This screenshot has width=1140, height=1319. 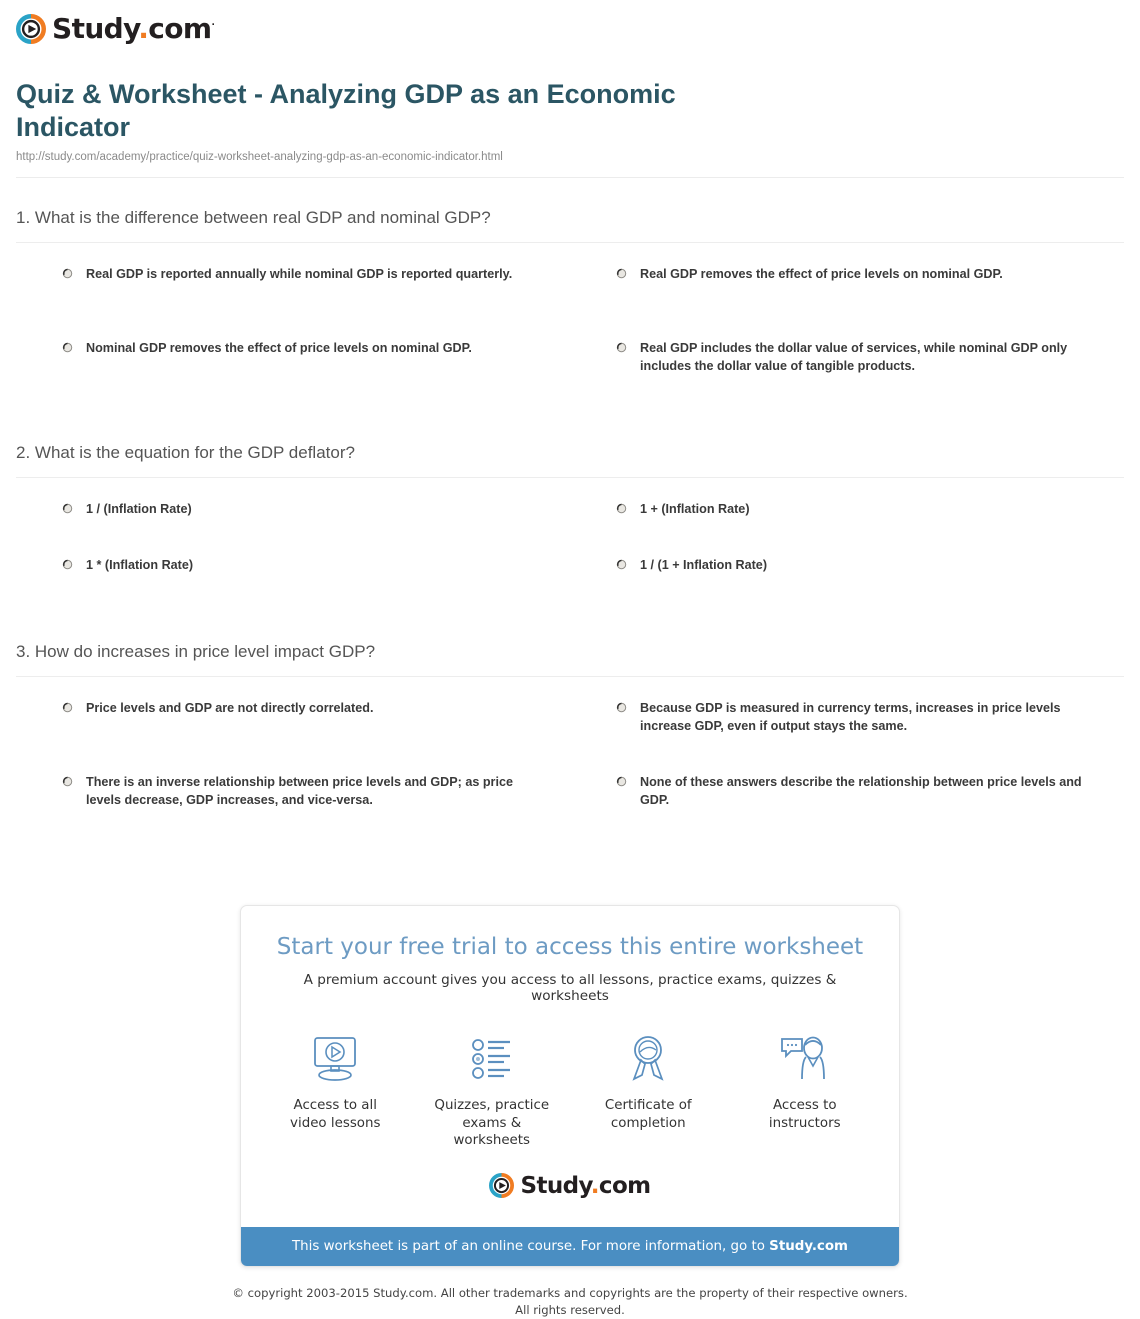 What do you see at coordinates (570, 29) in the screenshot?
I see `brand-bar: Study.com·` at bounding box center [570, 29].